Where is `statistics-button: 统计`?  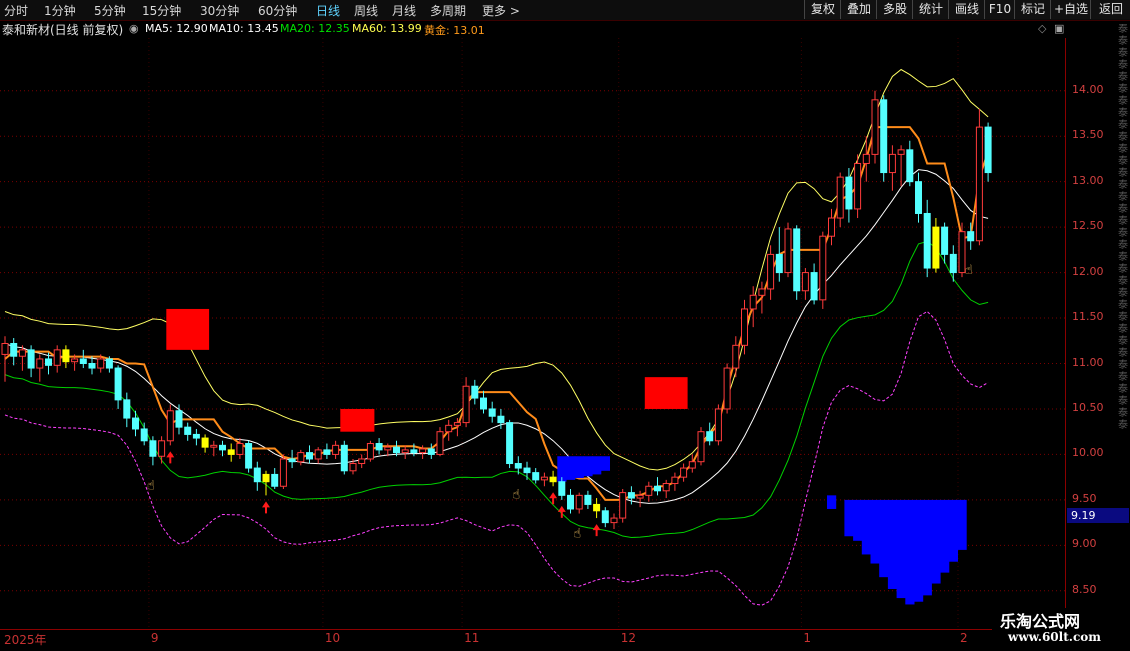
statistics-button: 统计 is located at coordinates (930, 9).